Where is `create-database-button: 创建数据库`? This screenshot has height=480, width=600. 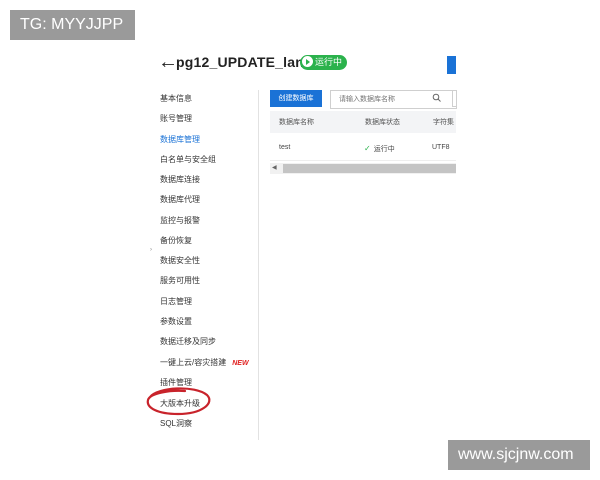 create-database-button: 创建数据库 is located at coordinates (296, 98).